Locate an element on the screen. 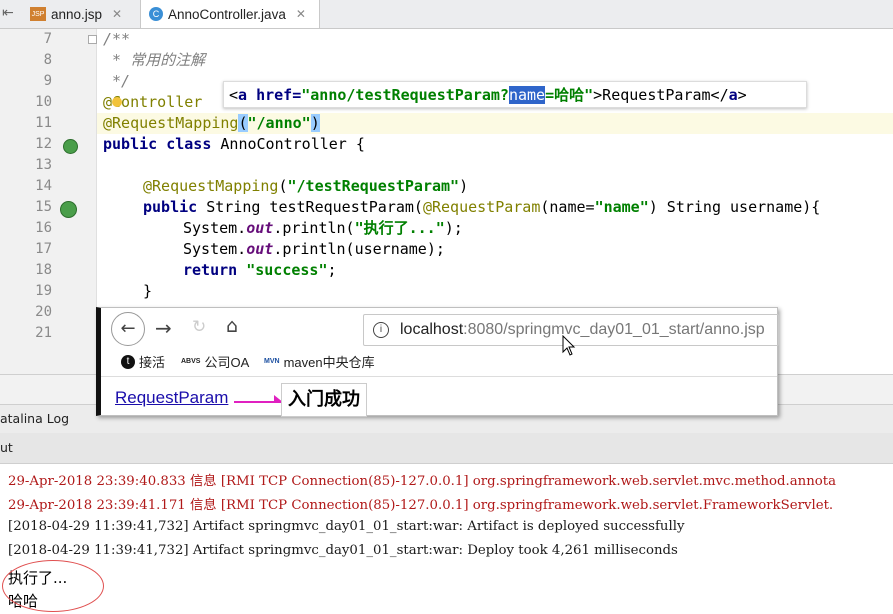 The image size is (893, 614). line-number: 19 is located at coordinates (43, 291).